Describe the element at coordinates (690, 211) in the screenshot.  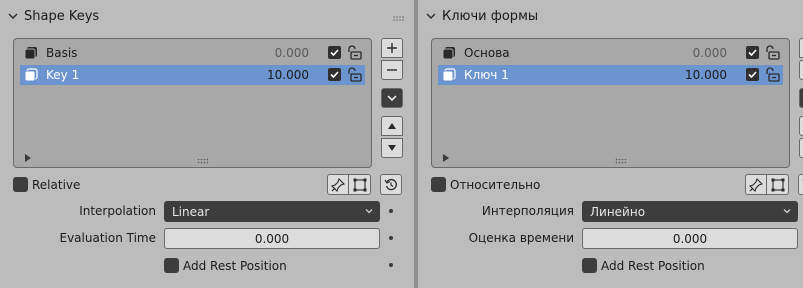
I see `interpolation-dropdown: Линейно` at that location.